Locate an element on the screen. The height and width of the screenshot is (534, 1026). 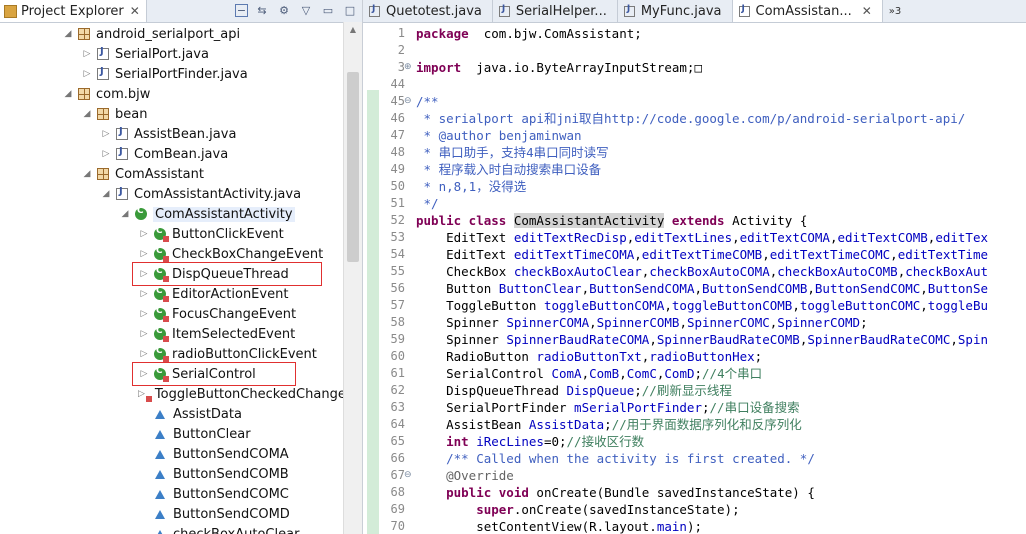
tree-item: ButtonSendCOMB is located at coordinates (172, 474).